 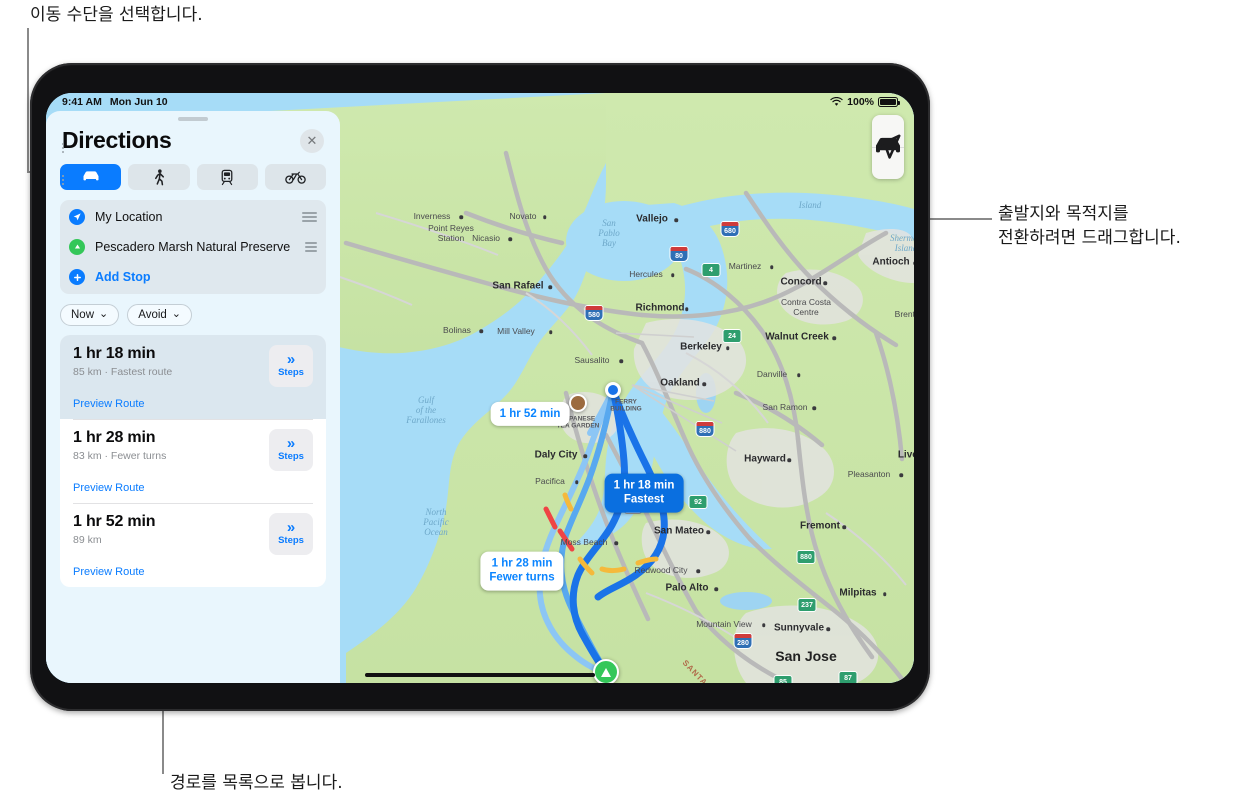 What do you see at coordinates (123, 277) in the screenshot?
I see `add-stop-label: Add Stop` at bounding box center [123, 277].